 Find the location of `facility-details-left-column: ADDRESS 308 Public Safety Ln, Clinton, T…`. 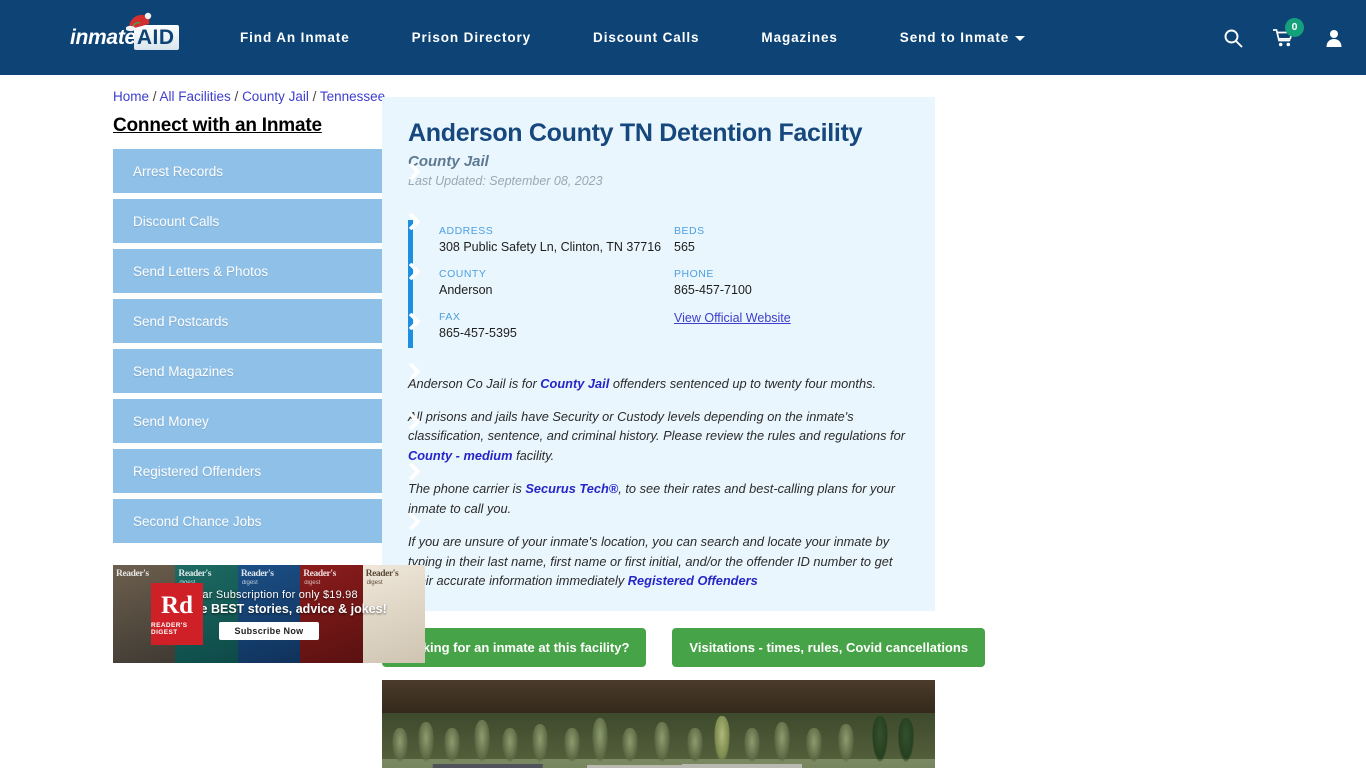

facility-details-left-column: ADDRESS 308 Public Safety Ln, Clinton, T… is located at coordinates (556, 282).